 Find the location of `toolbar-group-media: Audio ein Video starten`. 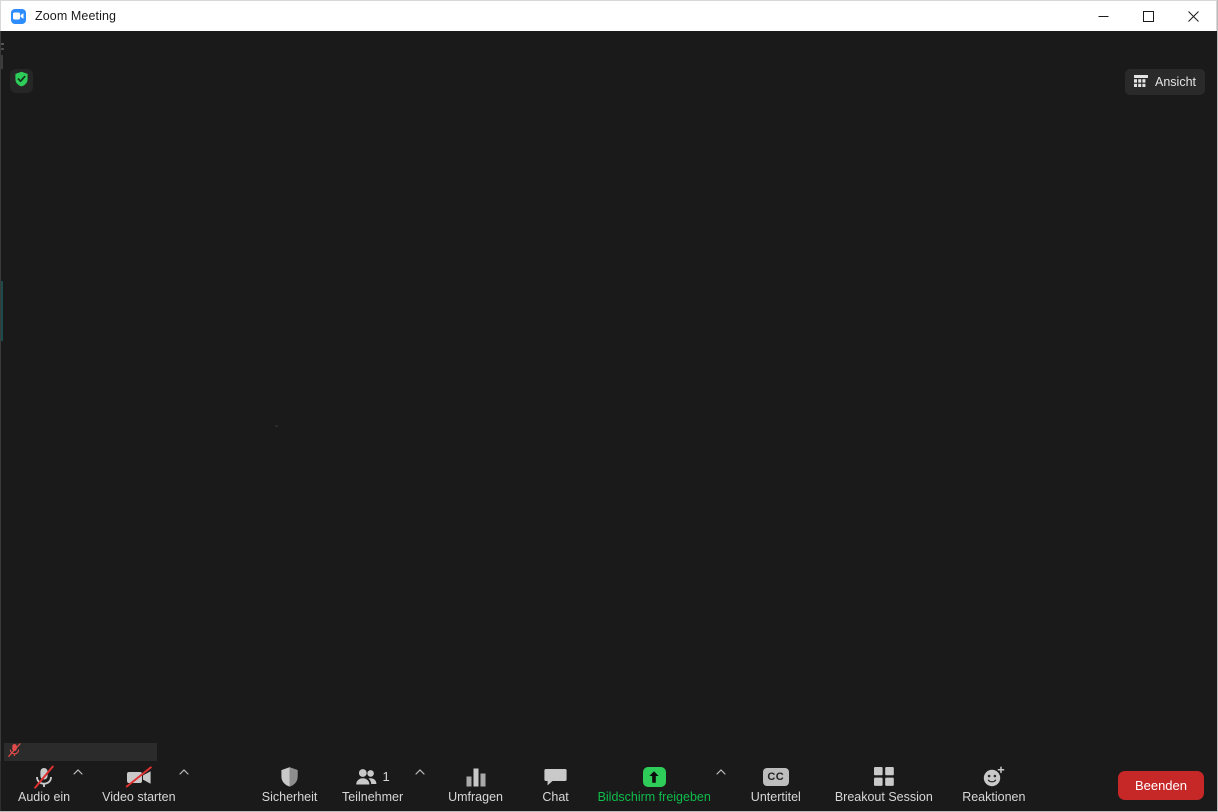

toolbar-group-media: Audio ein Video starten is located at coordinates (105, 782).